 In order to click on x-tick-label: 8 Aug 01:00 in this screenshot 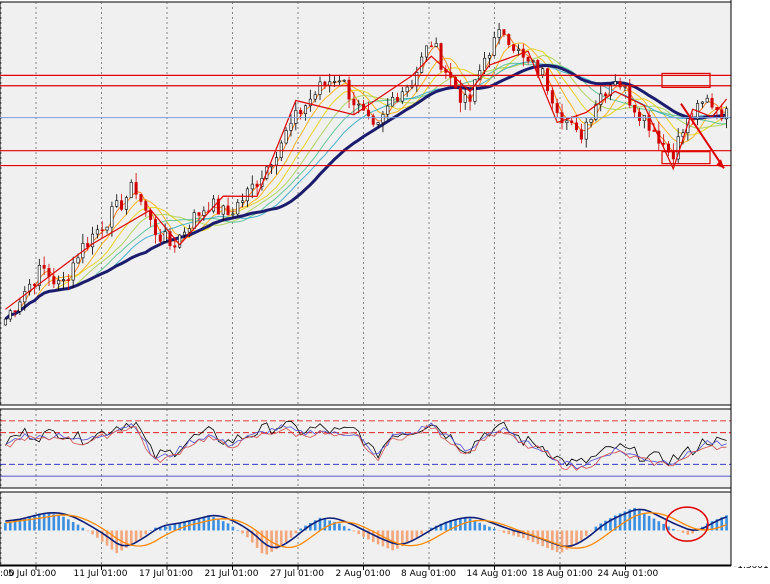, I will do `click(428, 574)`.